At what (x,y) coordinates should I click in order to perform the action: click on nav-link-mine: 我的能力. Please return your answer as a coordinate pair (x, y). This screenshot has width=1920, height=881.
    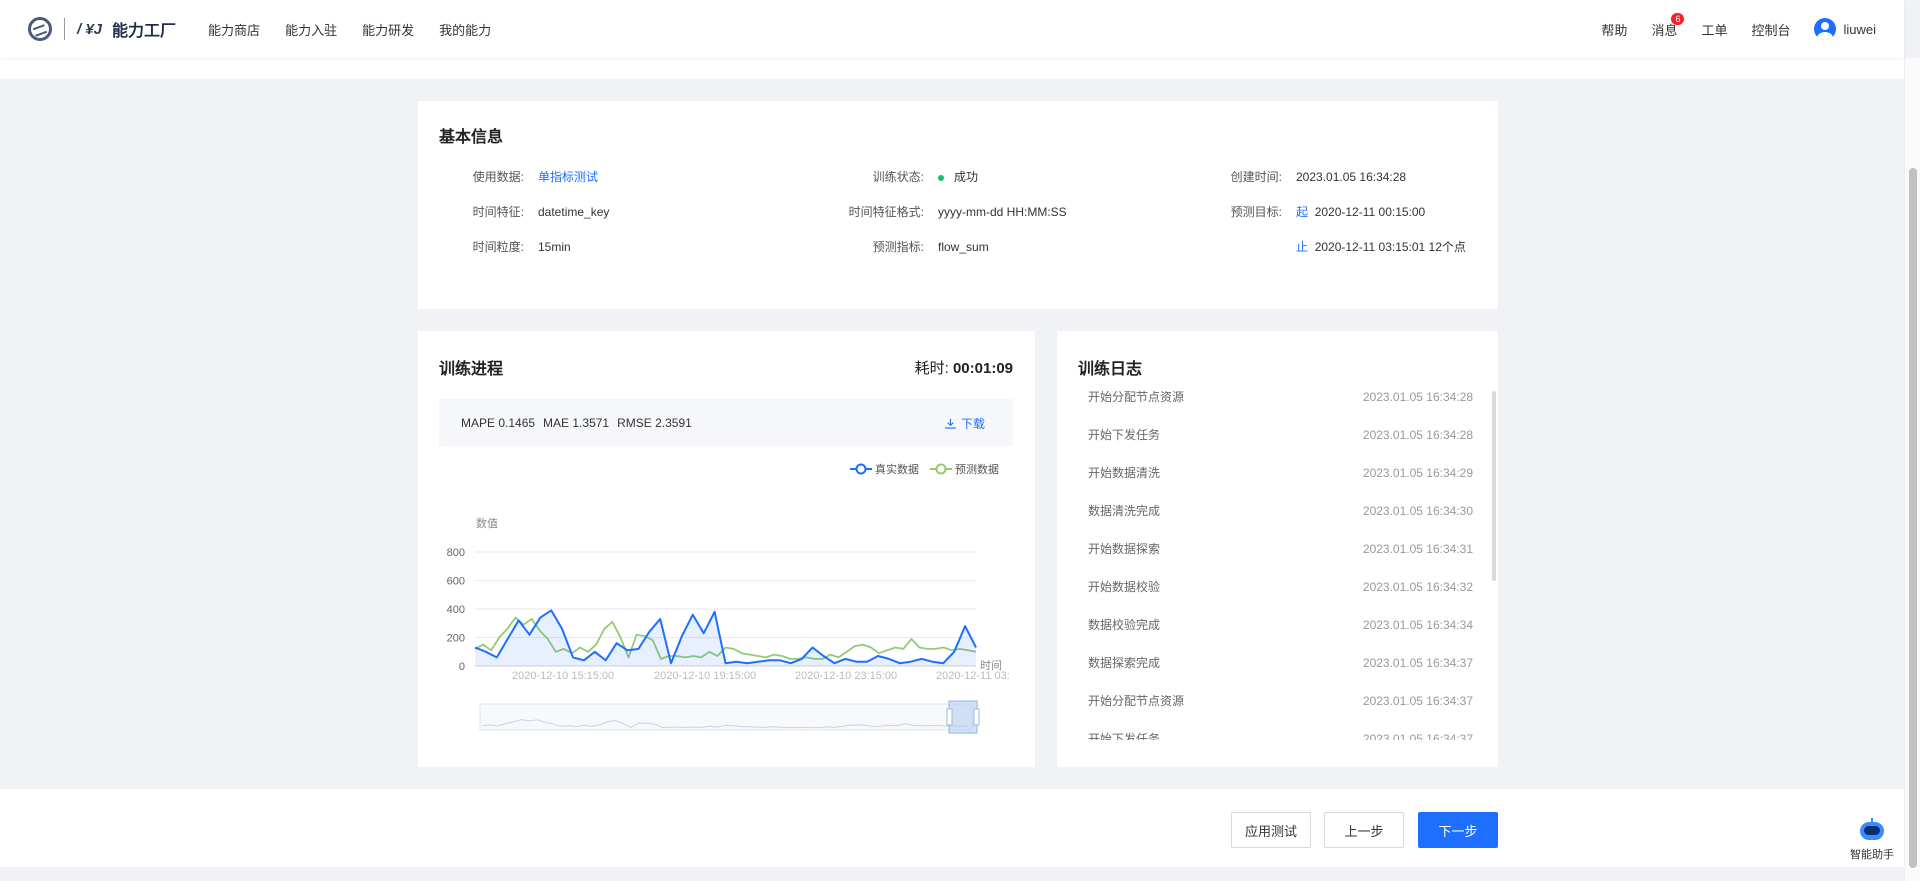
    Looking at the image, I should click on (465, 29).